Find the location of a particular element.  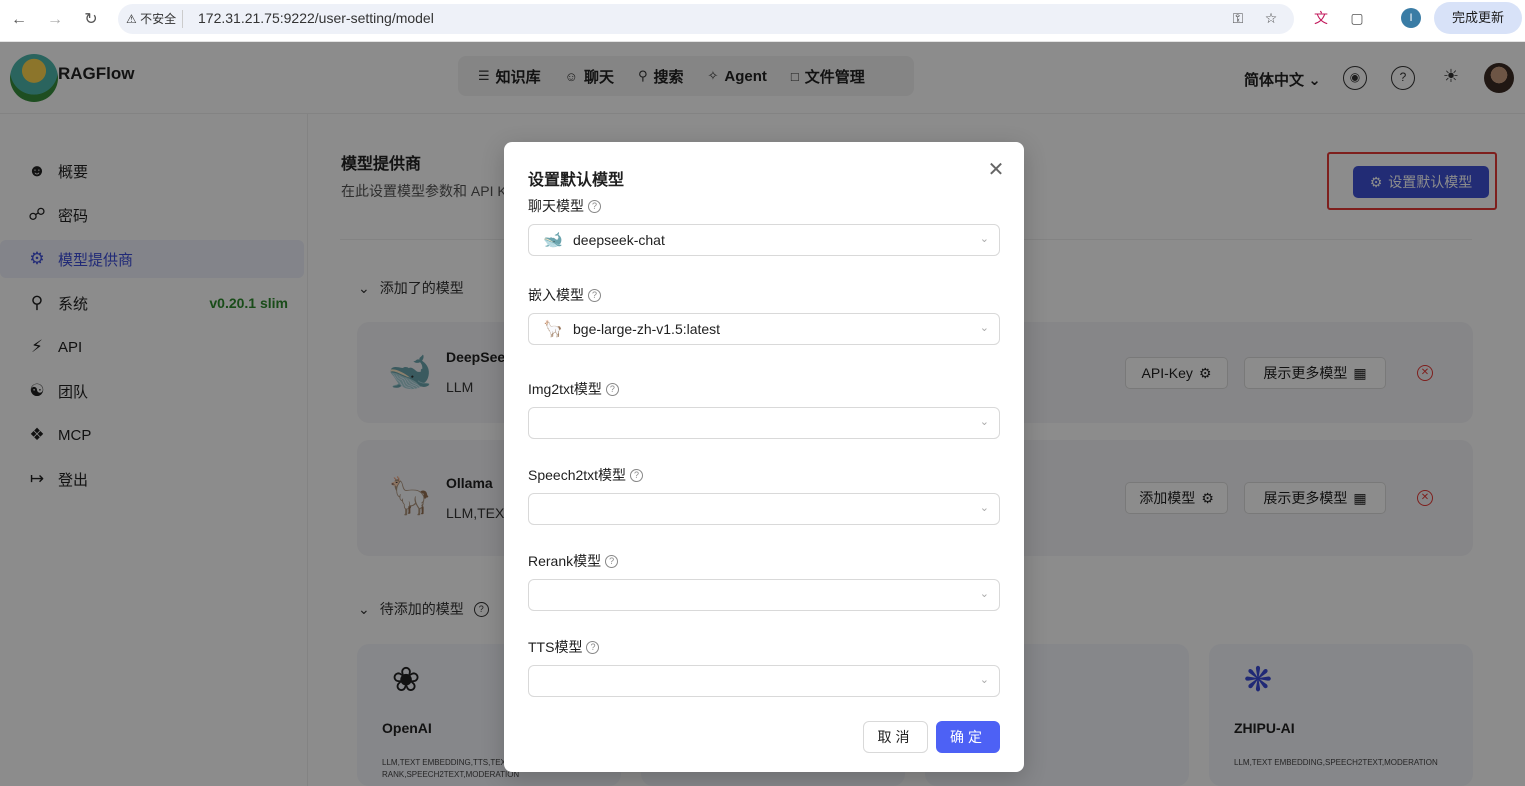

img2txt-model-label: Img2txt模型? is located at coordinates (573, 389).